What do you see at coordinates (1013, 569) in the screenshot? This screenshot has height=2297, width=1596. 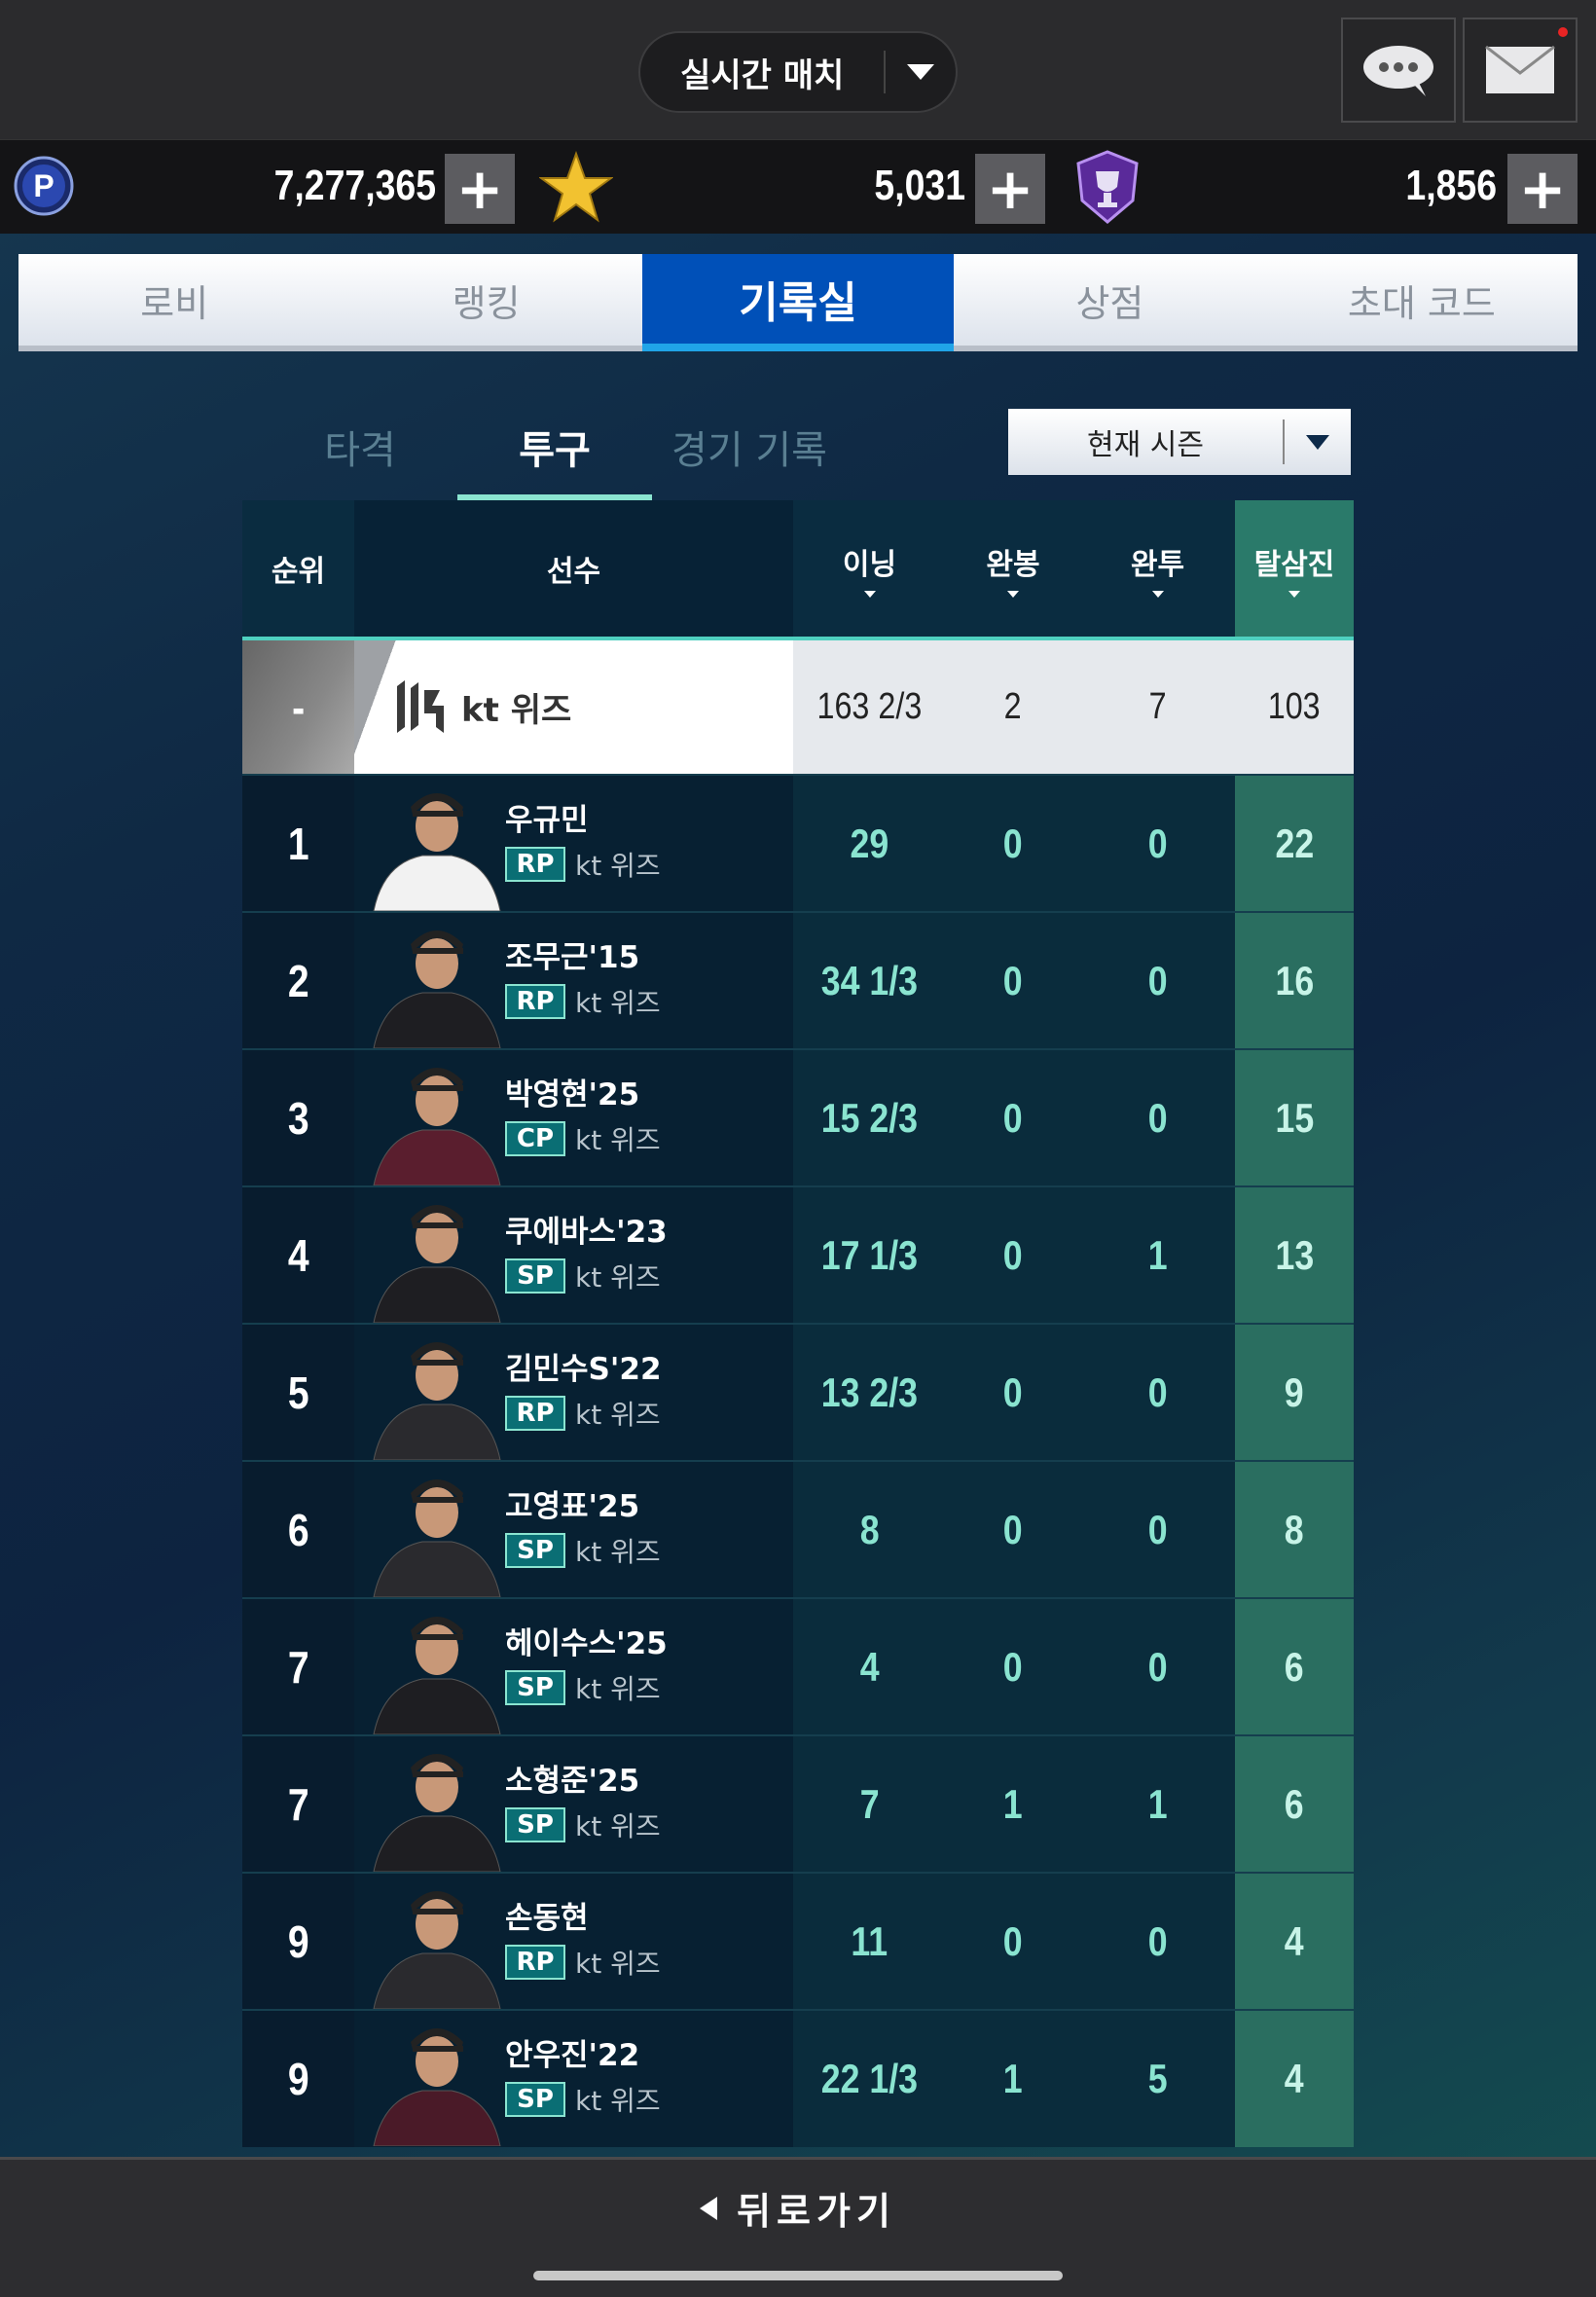 I see `header-shutouts: 완봉` at bounding box center [1013, 569].